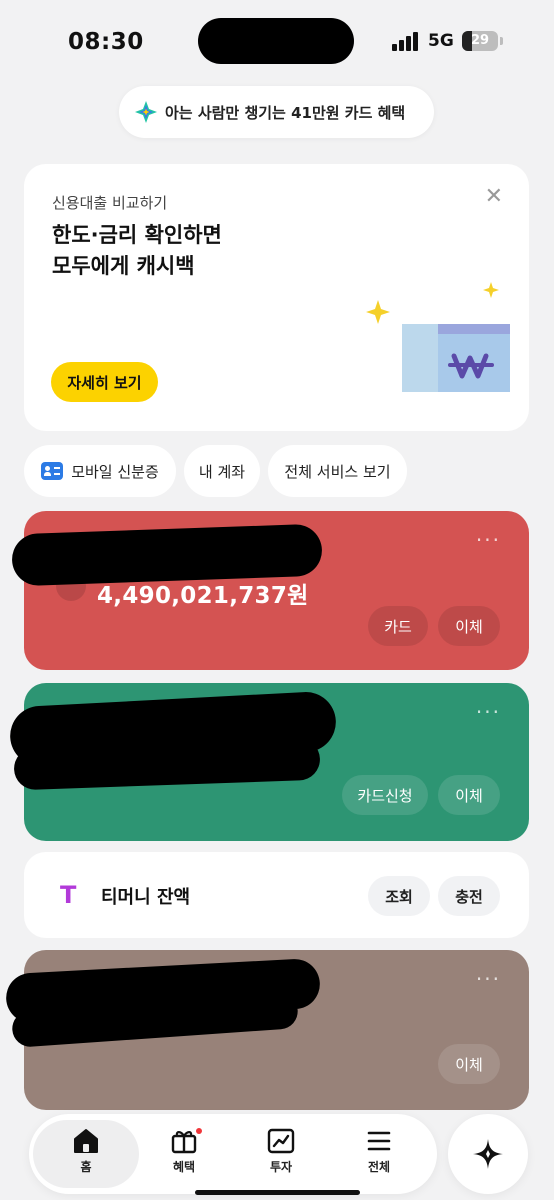 The width and height of the screenshot is (554, 1200). What do you see at coordinates (86, 1167) in the screenshot?
I see `tab-home-label: 홈` at bounding box center [86, 1167].